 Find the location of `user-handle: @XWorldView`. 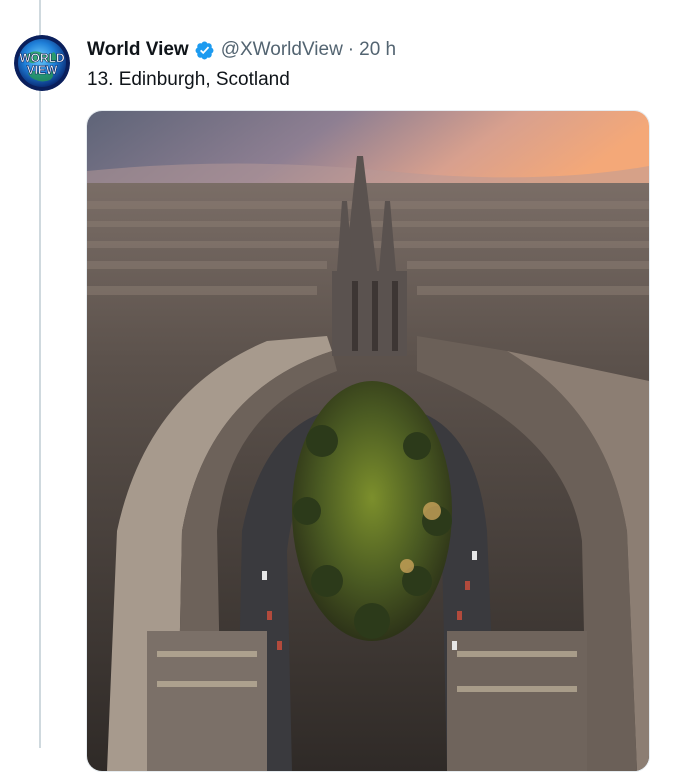

user-handle: @XWorldView is located at coordinates (282, 50).